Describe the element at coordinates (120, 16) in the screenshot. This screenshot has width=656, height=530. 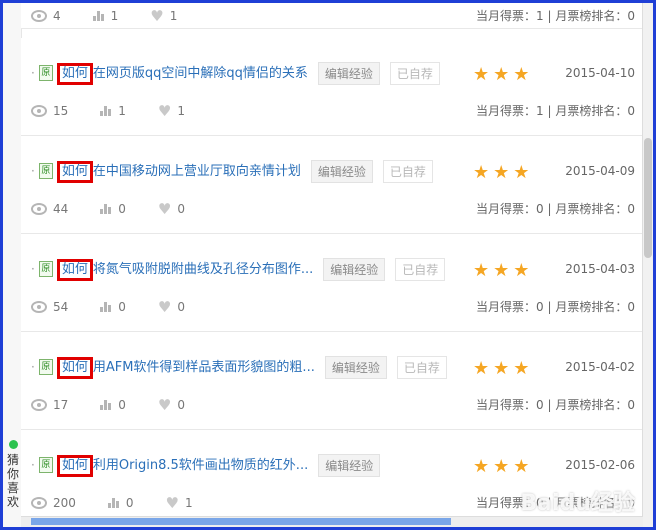
I see `row-stats: 4 1 ♥ 1` at that location.